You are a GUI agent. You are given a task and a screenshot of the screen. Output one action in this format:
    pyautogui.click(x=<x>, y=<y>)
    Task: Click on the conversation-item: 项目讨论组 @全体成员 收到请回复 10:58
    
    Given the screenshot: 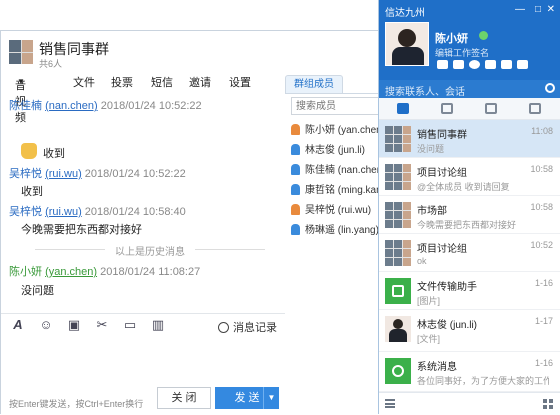 What is the action you would take?
    pyautogui.click(x=469, y=177)
    